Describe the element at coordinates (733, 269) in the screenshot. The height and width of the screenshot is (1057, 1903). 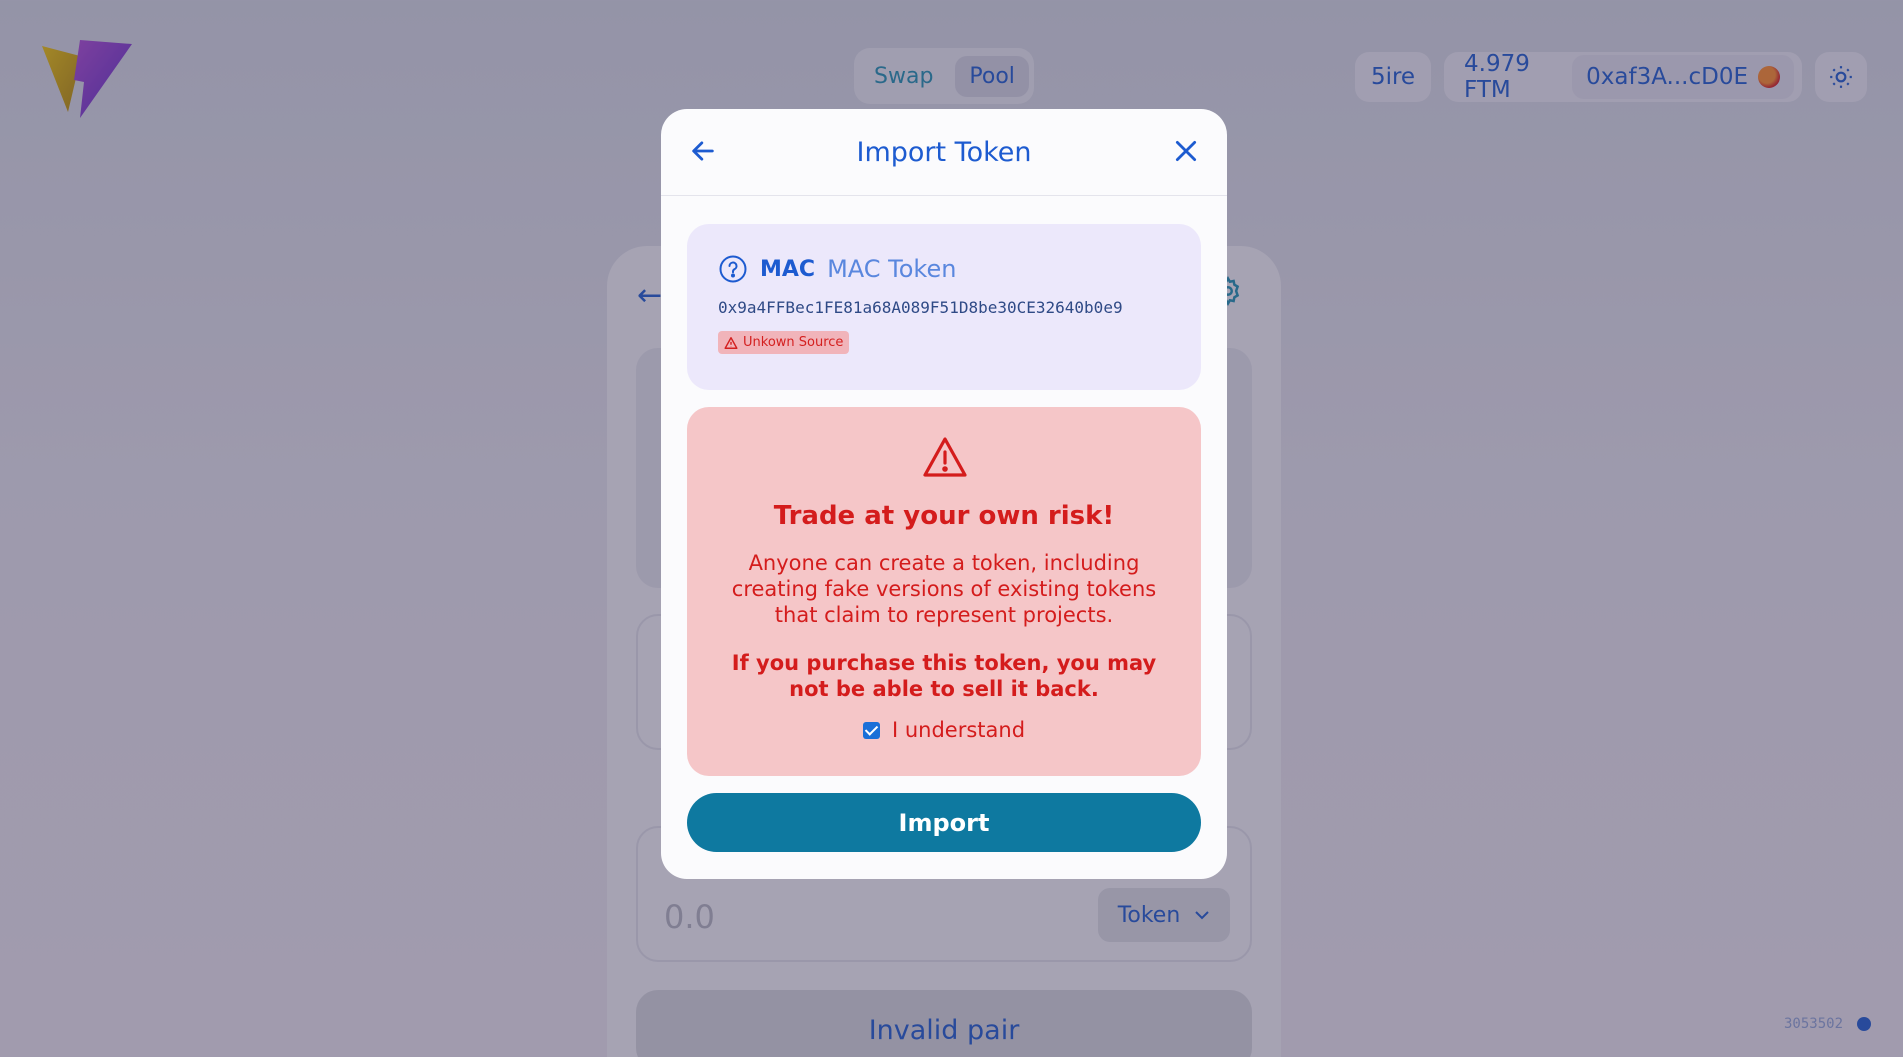
I see `unknown-token-icon` at that location.